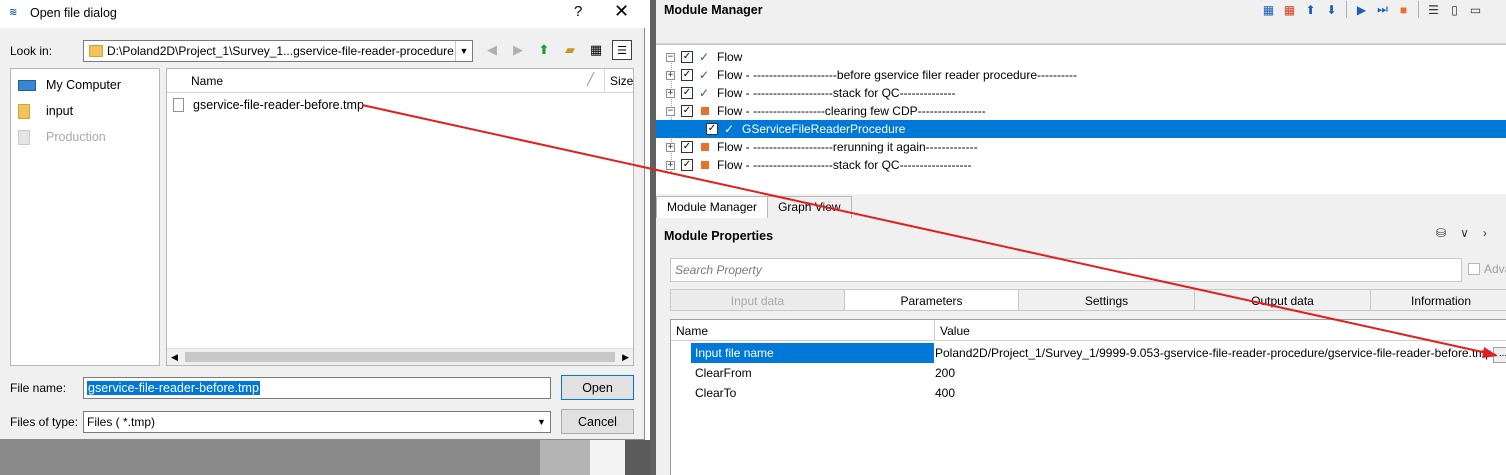 The height and width of the screenshot is (475, 1506). What do you see at coordinates (69, 85) in the screenshot?
I see `place-my-computer: My Computer` at bounding box center [69, 85].